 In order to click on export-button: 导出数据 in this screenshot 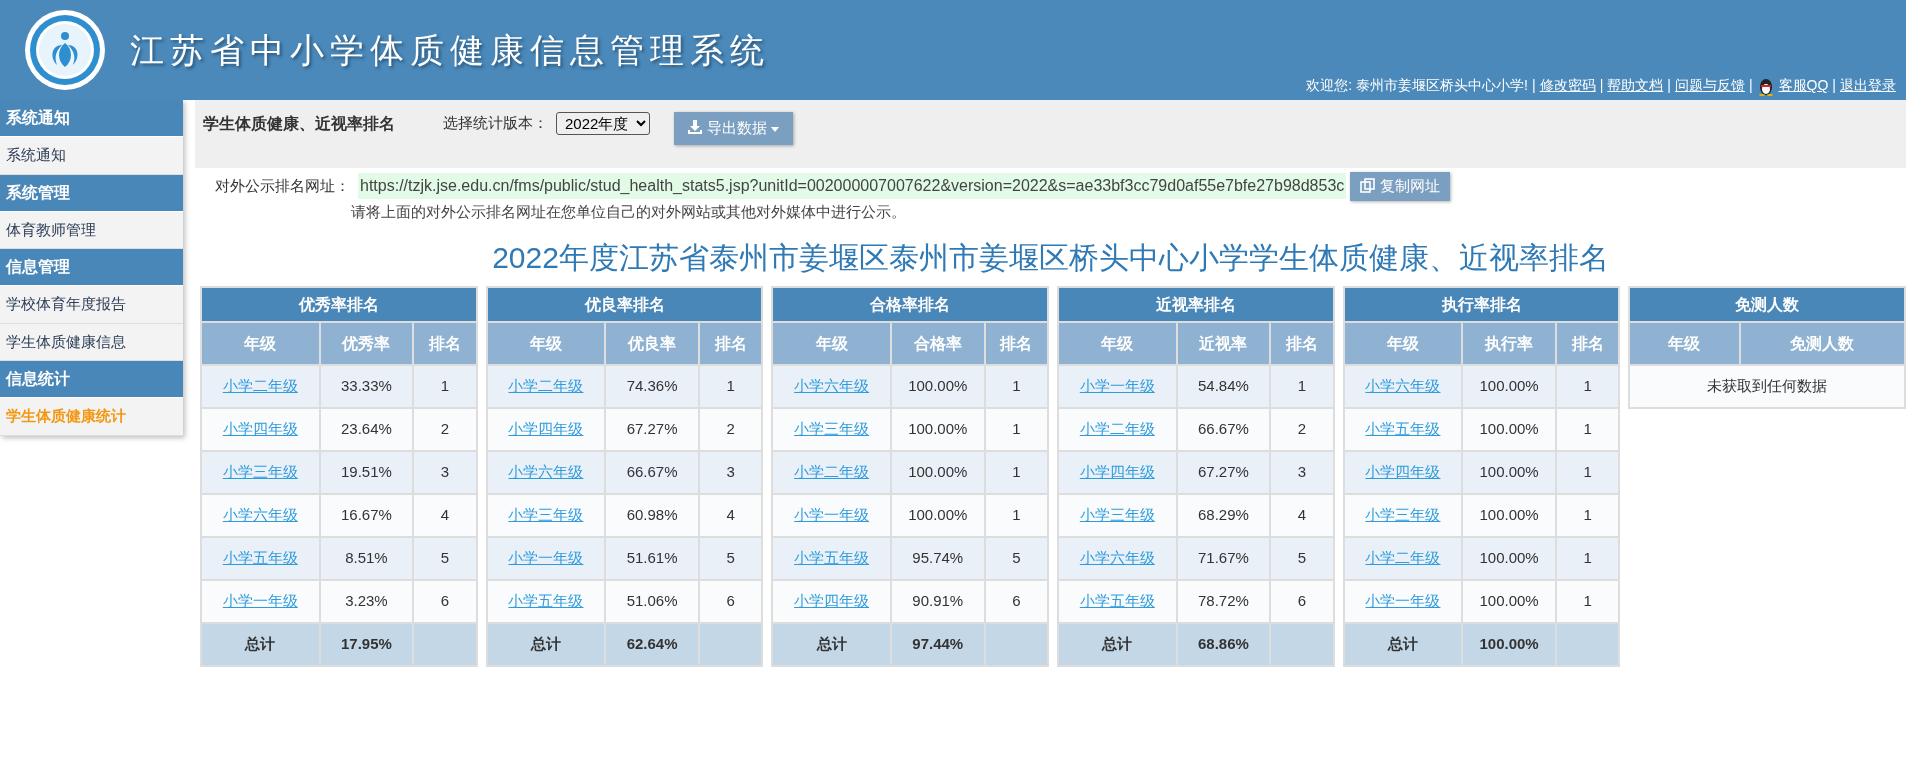, I will do `click(733, 128)`.